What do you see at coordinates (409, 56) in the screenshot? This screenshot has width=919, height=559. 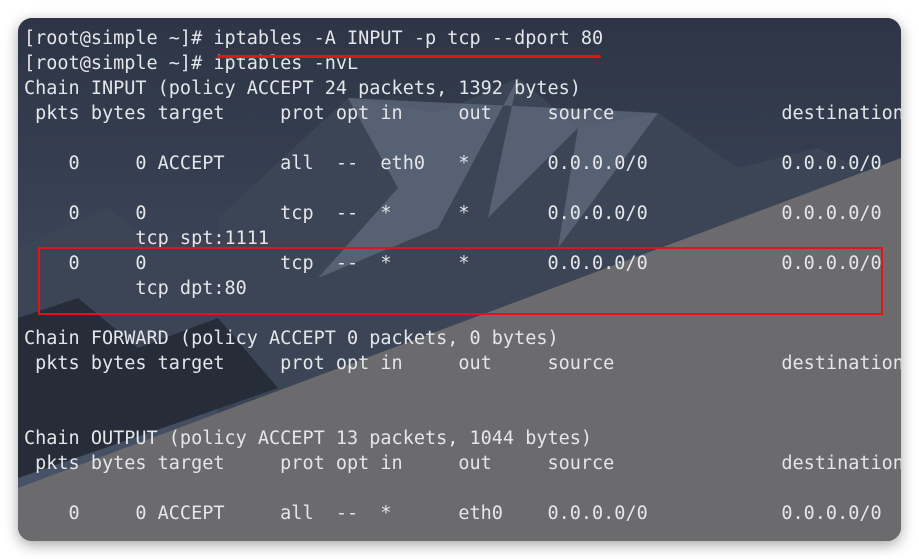 I see `command-underline-annotation` at bounding box center [409, 56].